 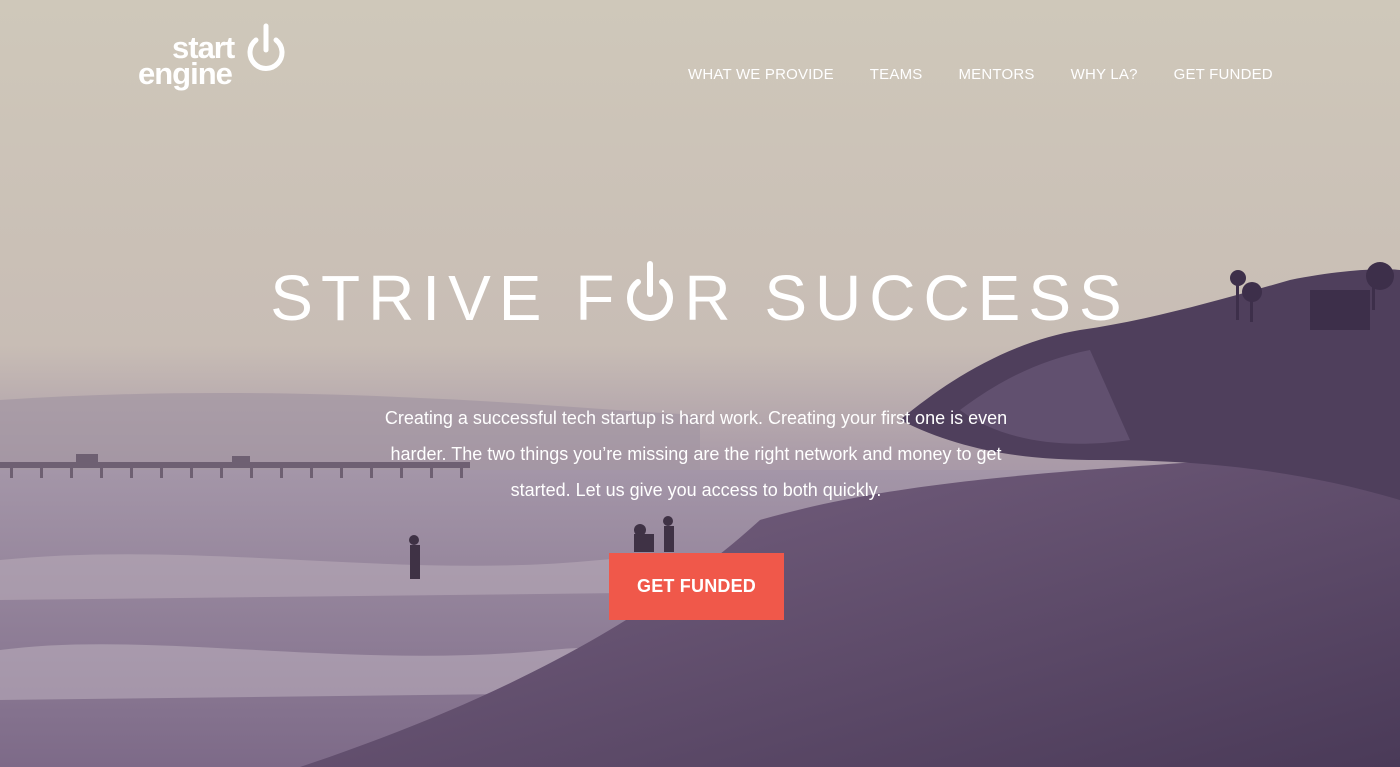 What do you see at coordinates (1104, 74) in the screenshot?
I see `nav-item-why-la: WHY LA?` at bounding box center [1104, 74].